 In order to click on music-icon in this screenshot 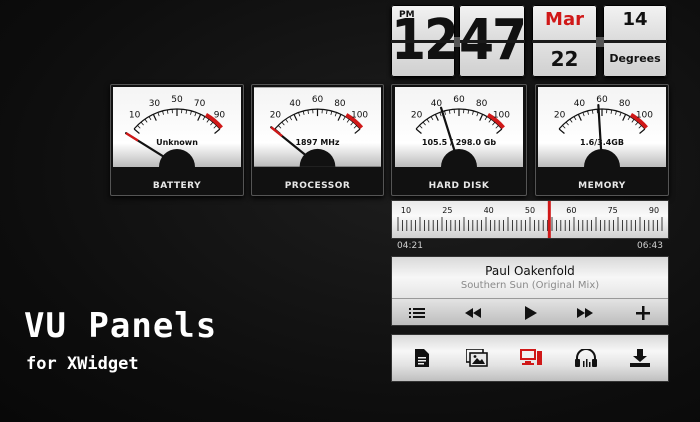, I will do `click(586, 358)`.